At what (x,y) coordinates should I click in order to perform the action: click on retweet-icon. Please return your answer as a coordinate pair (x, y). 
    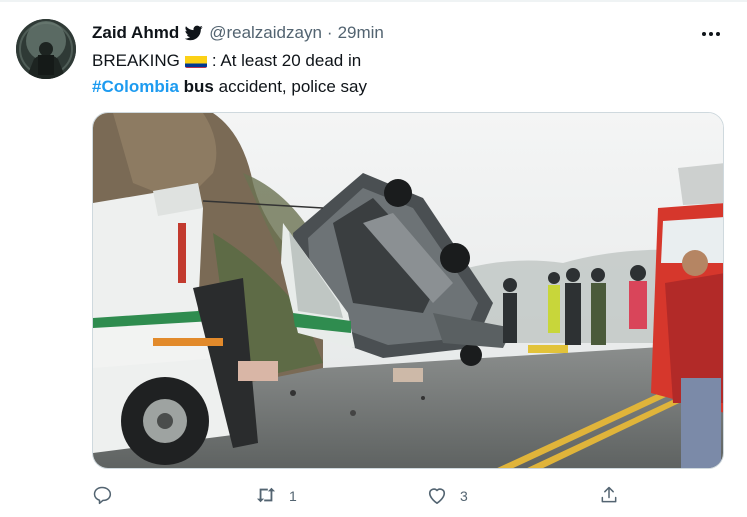
    Looking at the image, I should click on (266, 496).